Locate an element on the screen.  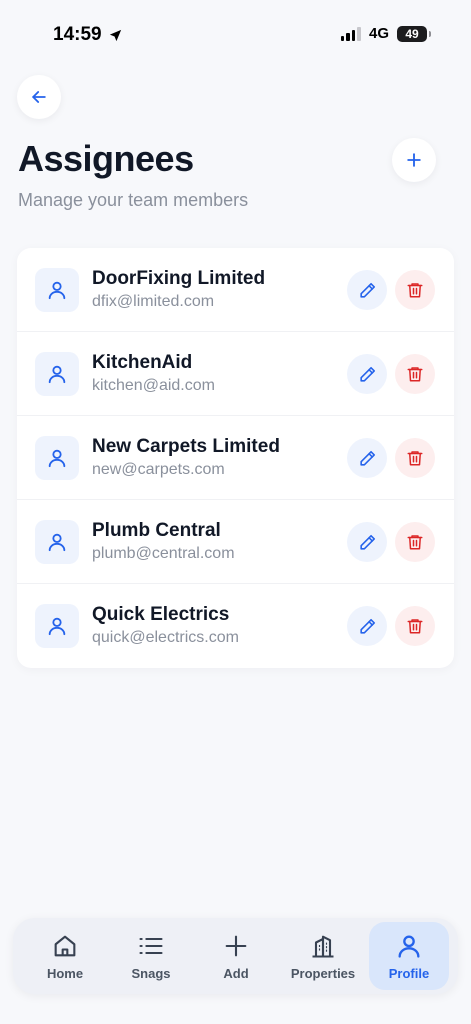
cellular-signal-icon is located at coordinates (350, 33).